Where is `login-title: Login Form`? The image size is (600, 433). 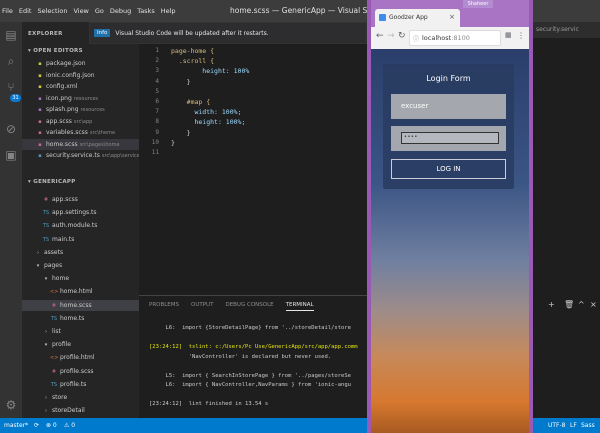
login-title: Login Form is located at coordinates (448, 78).